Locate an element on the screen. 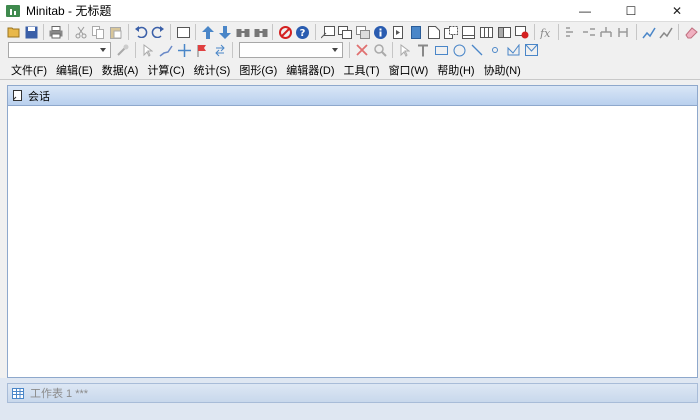  find-replace-icon is located at coordinates (261, 32).